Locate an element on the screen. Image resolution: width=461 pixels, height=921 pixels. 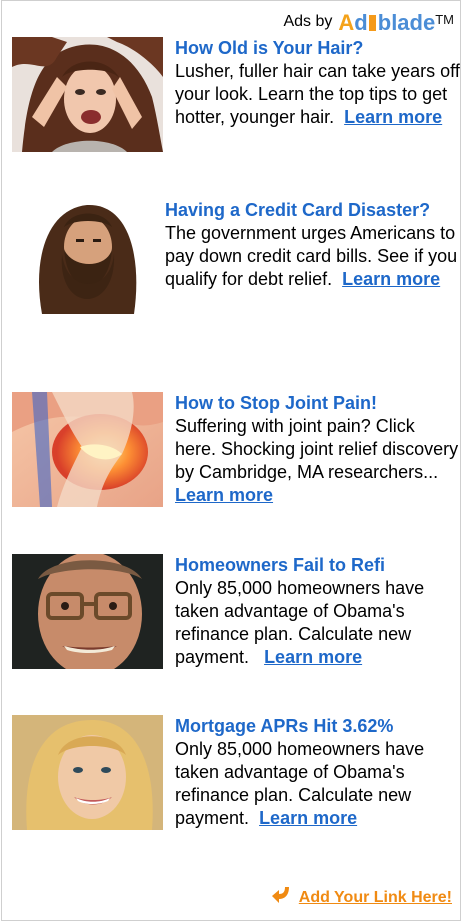
ad-title-4: Homeowners Fail to Refi is located at coordinates (317, 565).